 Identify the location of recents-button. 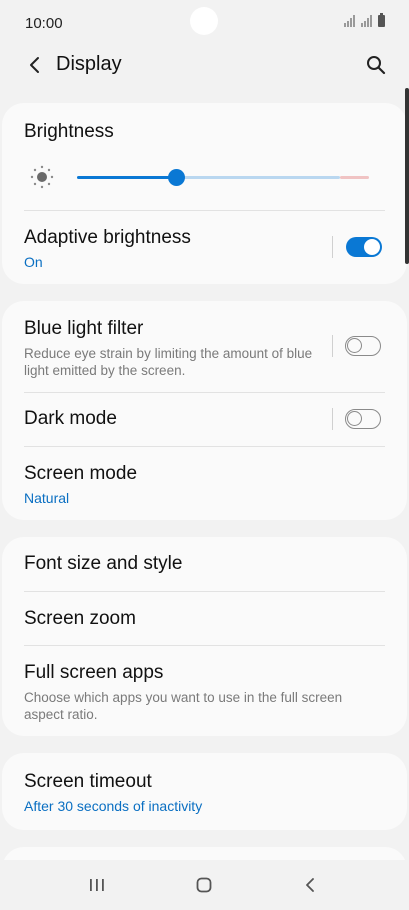
(97, 885).